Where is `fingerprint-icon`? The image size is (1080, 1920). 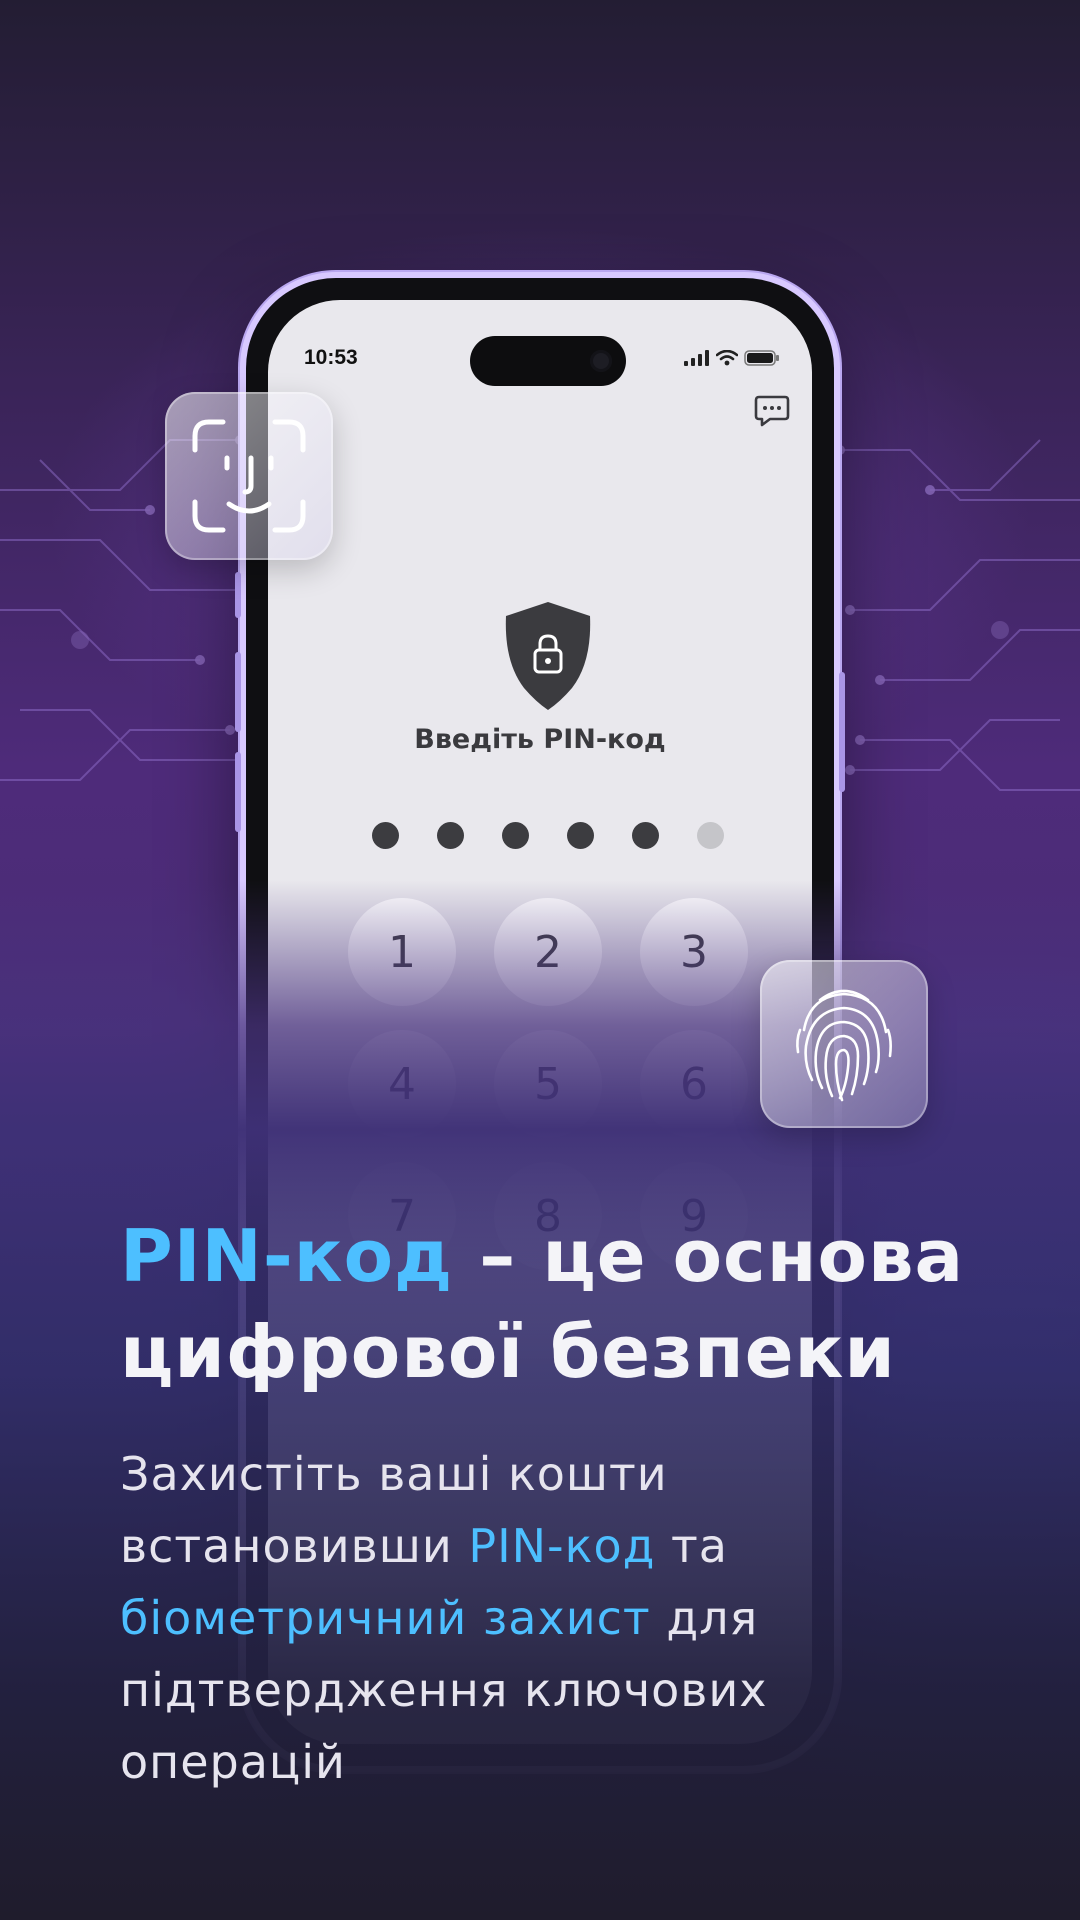
fingerprint-icon is located at coordinates (844, 1045).